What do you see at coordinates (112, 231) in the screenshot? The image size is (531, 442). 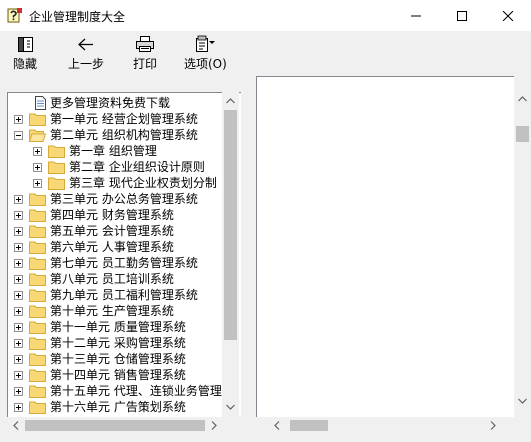 I see `tree-item-label: 第五单元 会计管理系统` at bounding box center [112, 231].